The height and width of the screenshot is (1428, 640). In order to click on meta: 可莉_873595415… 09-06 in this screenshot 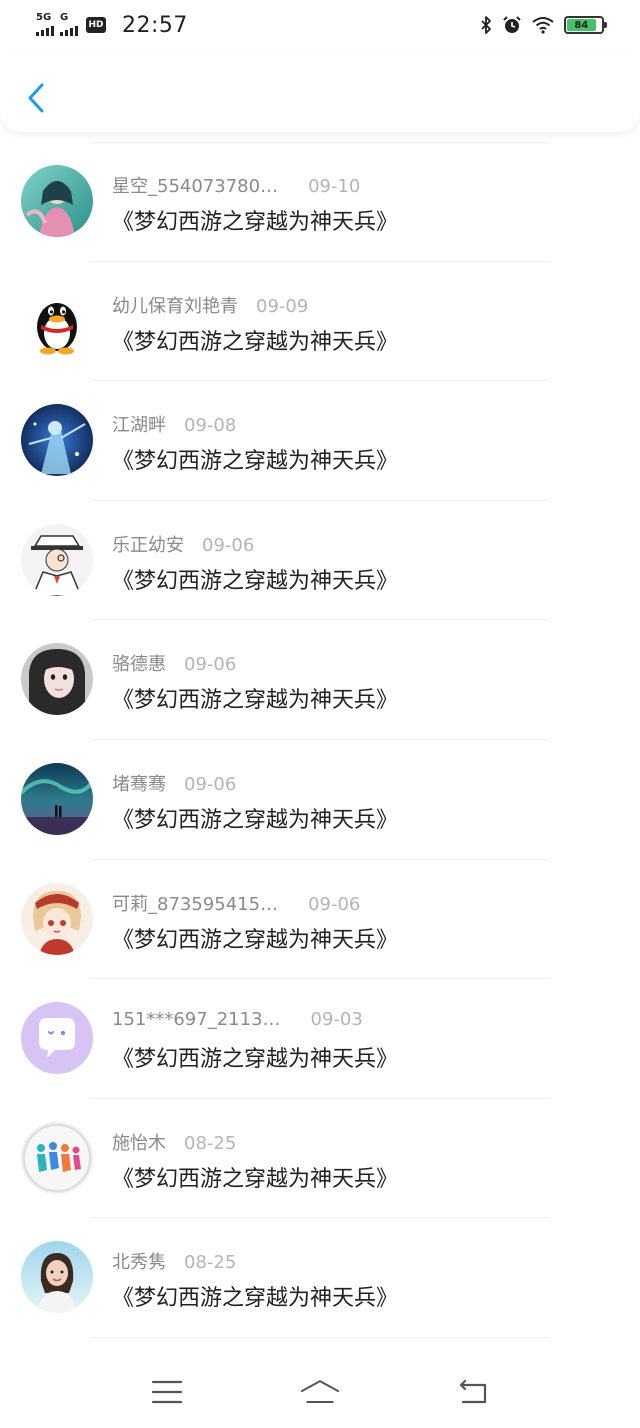, I will do `click(236, 903)`.